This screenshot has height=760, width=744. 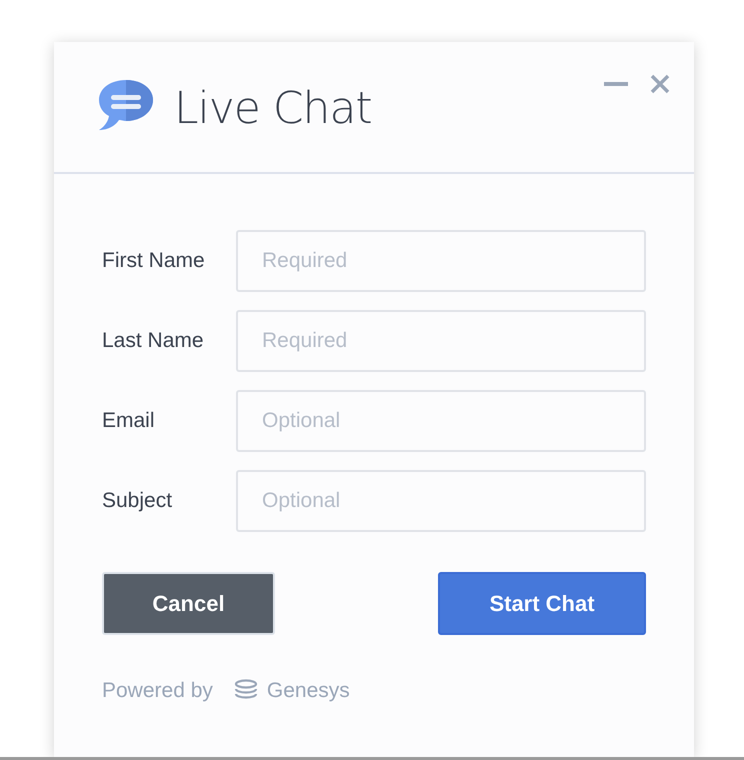 What do you see at coordinates (138, 501) in the screenshot?
I see `field-label: Subject` at bounding box center [138, 501].